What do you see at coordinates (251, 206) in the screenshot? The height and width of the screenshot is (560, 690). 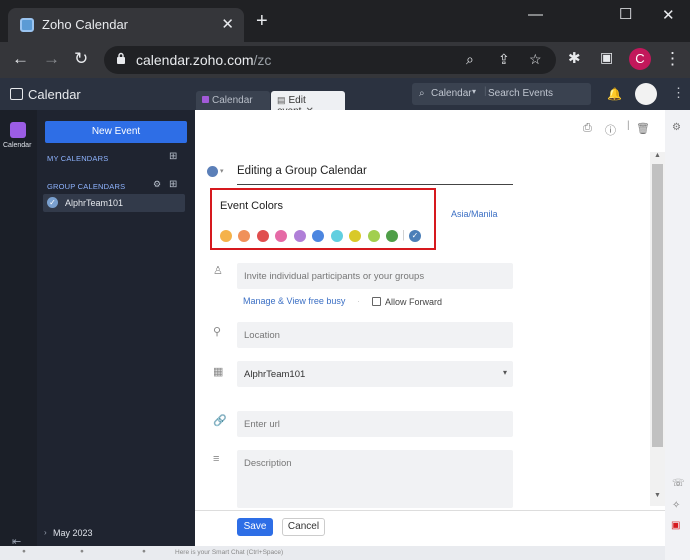 I see `event-colors-title: Event Colors` at bounding box center [251, 206].